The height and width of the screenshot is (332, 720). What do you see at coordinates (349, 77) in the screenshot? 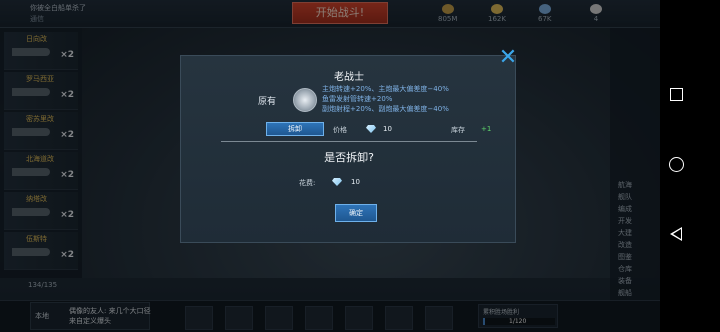
I see `dialog-title: 老战士` at bounding box center [349, 77].